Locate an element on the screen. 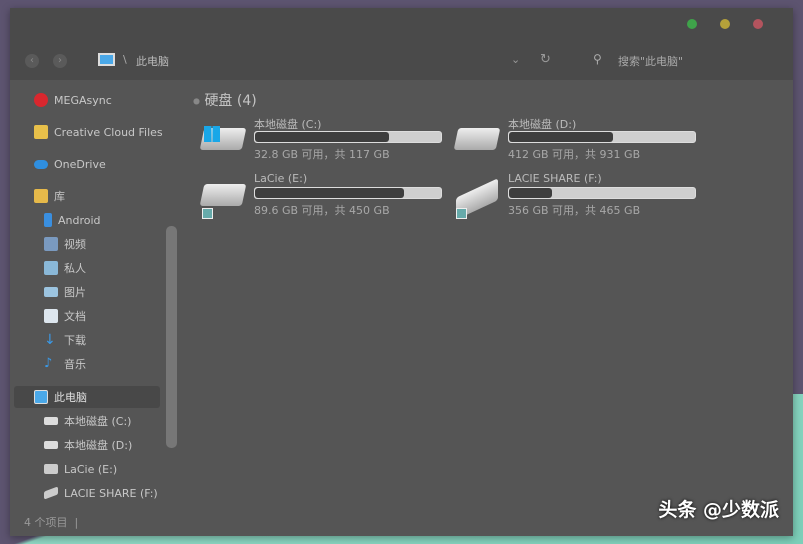 Image resolution: width=803 pixels, height=544 pixels. drive-name: LaCie (E:) is located at coordinates (281, 178).